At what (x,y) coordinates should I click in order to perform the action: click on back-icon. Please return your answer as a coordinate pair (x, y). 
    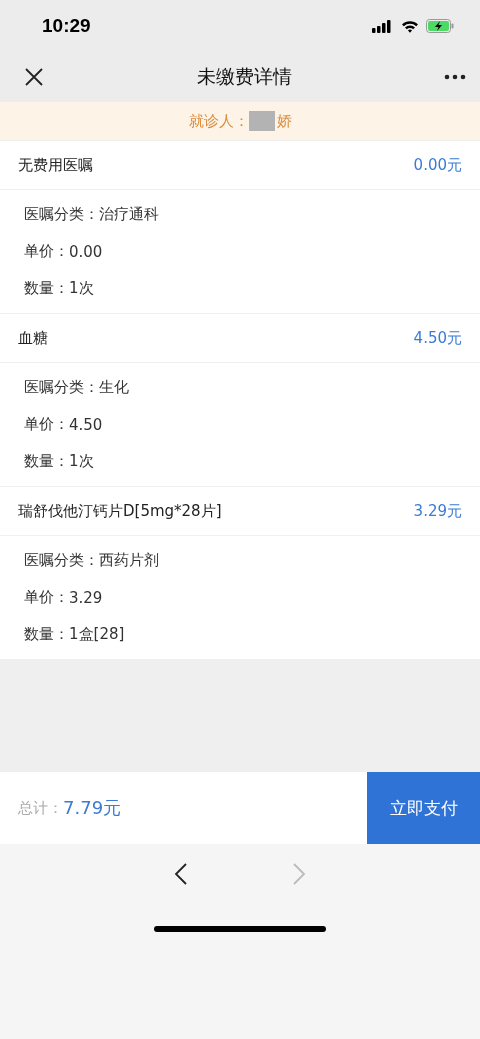
    Looking at the image, I should click on (181, 874).